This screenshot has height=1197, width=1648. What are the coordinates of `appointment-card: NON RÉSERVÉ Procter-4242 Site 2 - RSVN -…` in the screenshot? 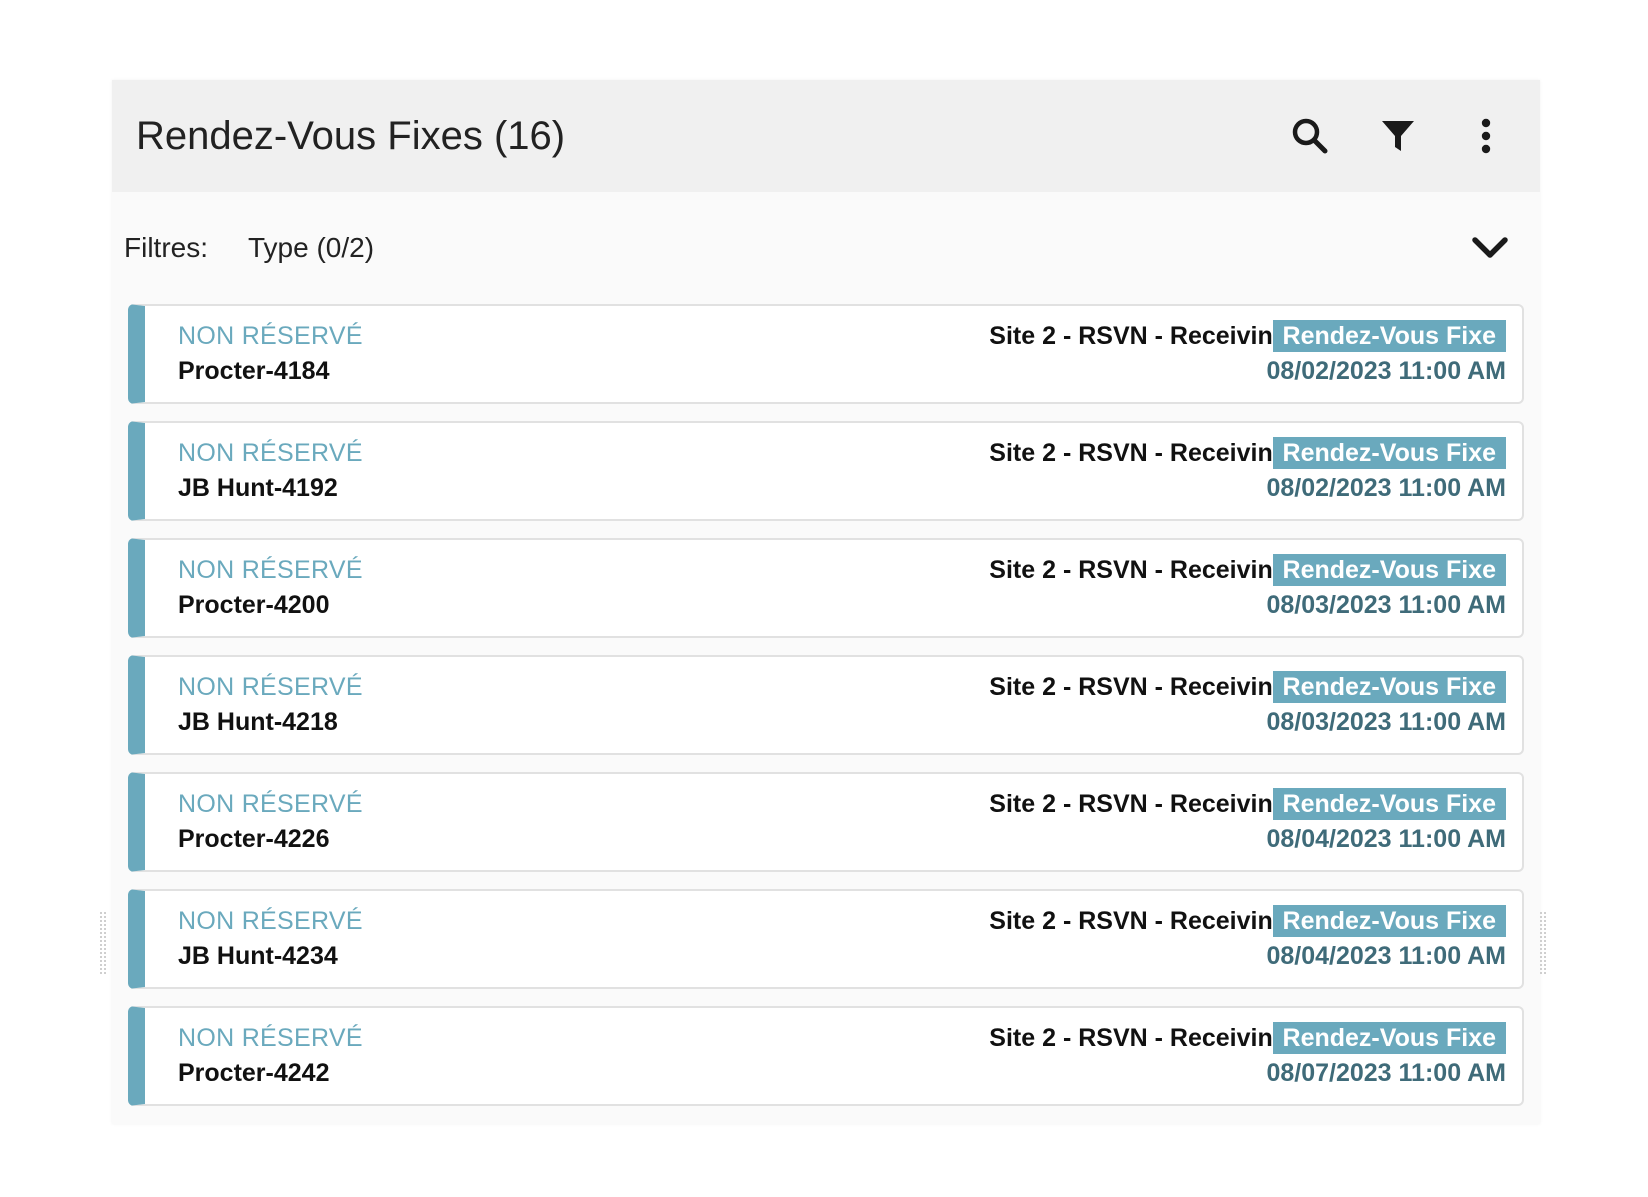 It's located at (826, 1056).